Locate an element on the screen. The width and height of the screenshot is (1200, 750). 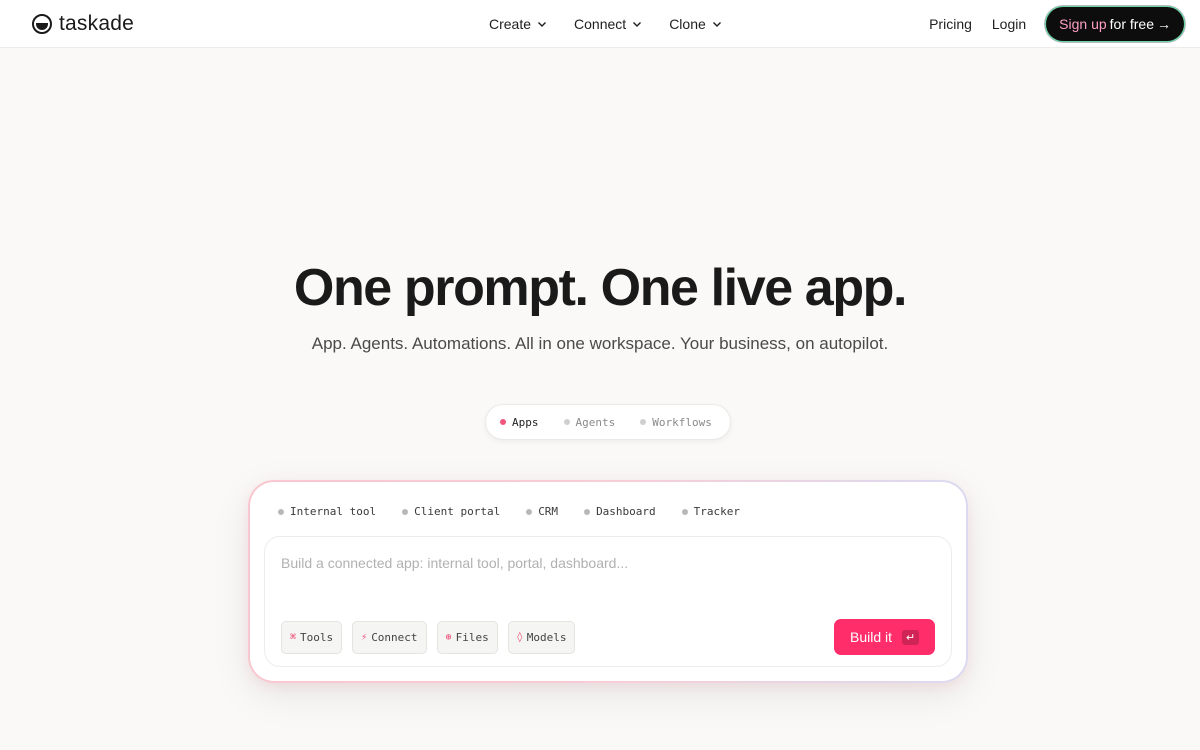
chip-tracker: Tracker is located at coordinates (711, 511).